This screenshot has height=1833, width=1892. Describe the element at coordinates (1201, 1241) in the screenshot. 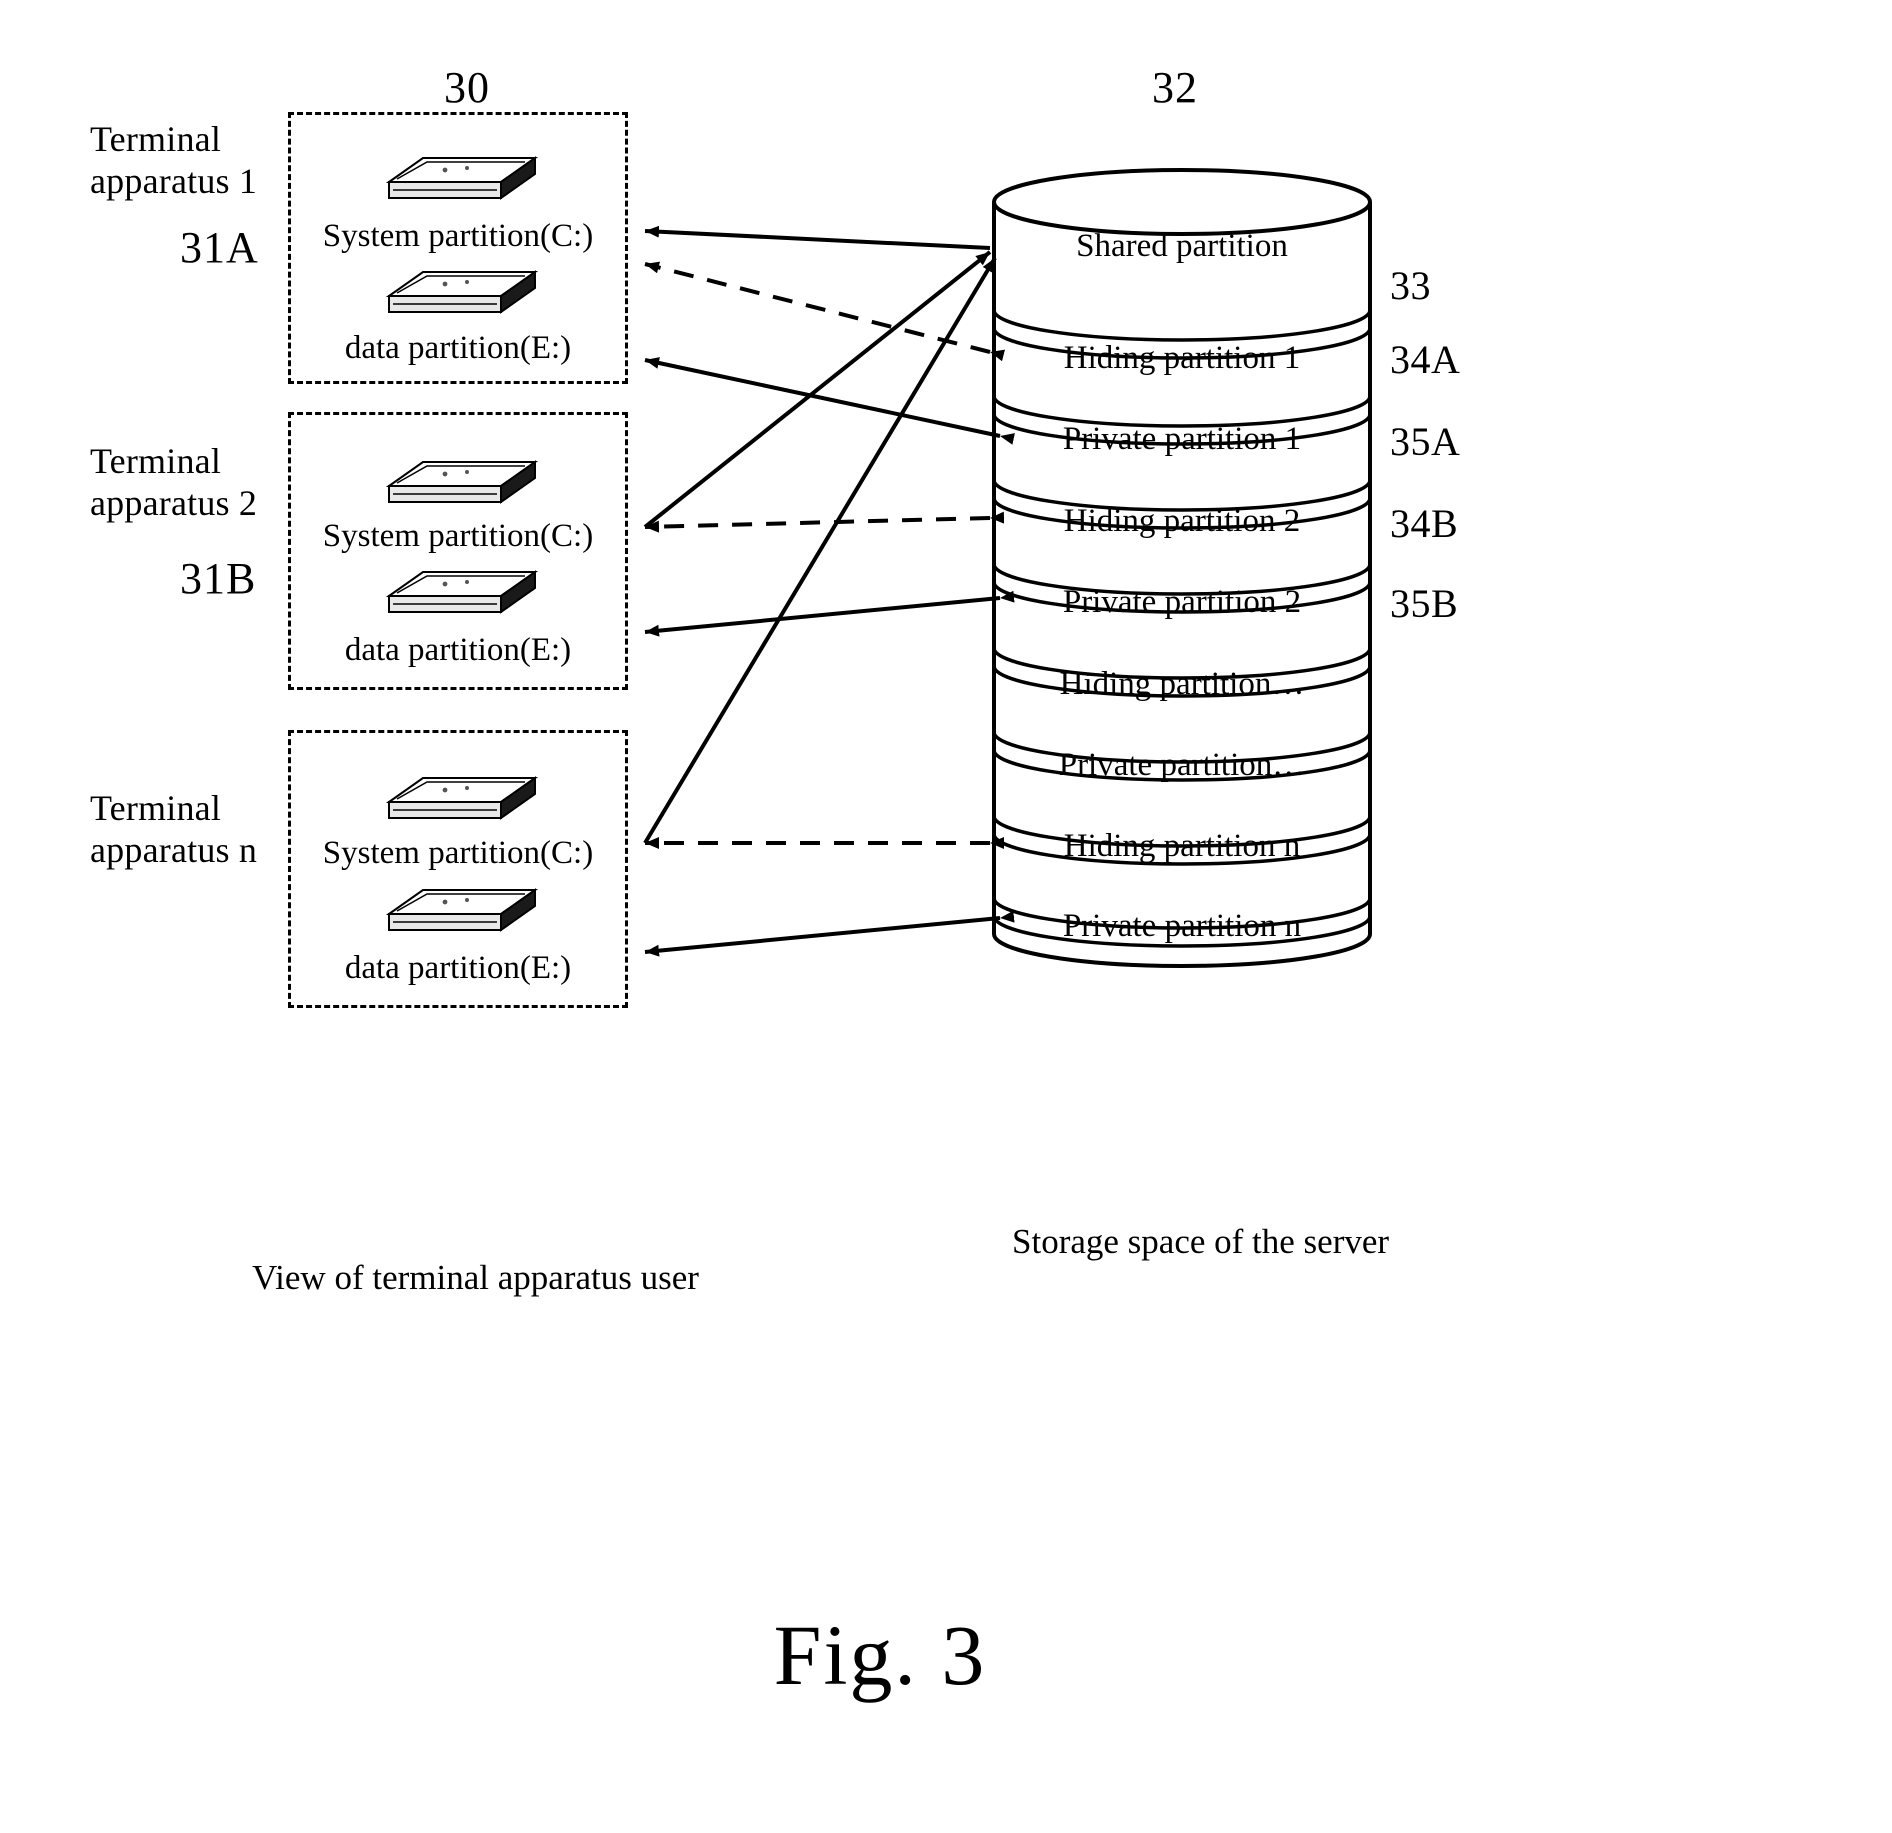

I see `right-caption: Storage space of the server` at that location.